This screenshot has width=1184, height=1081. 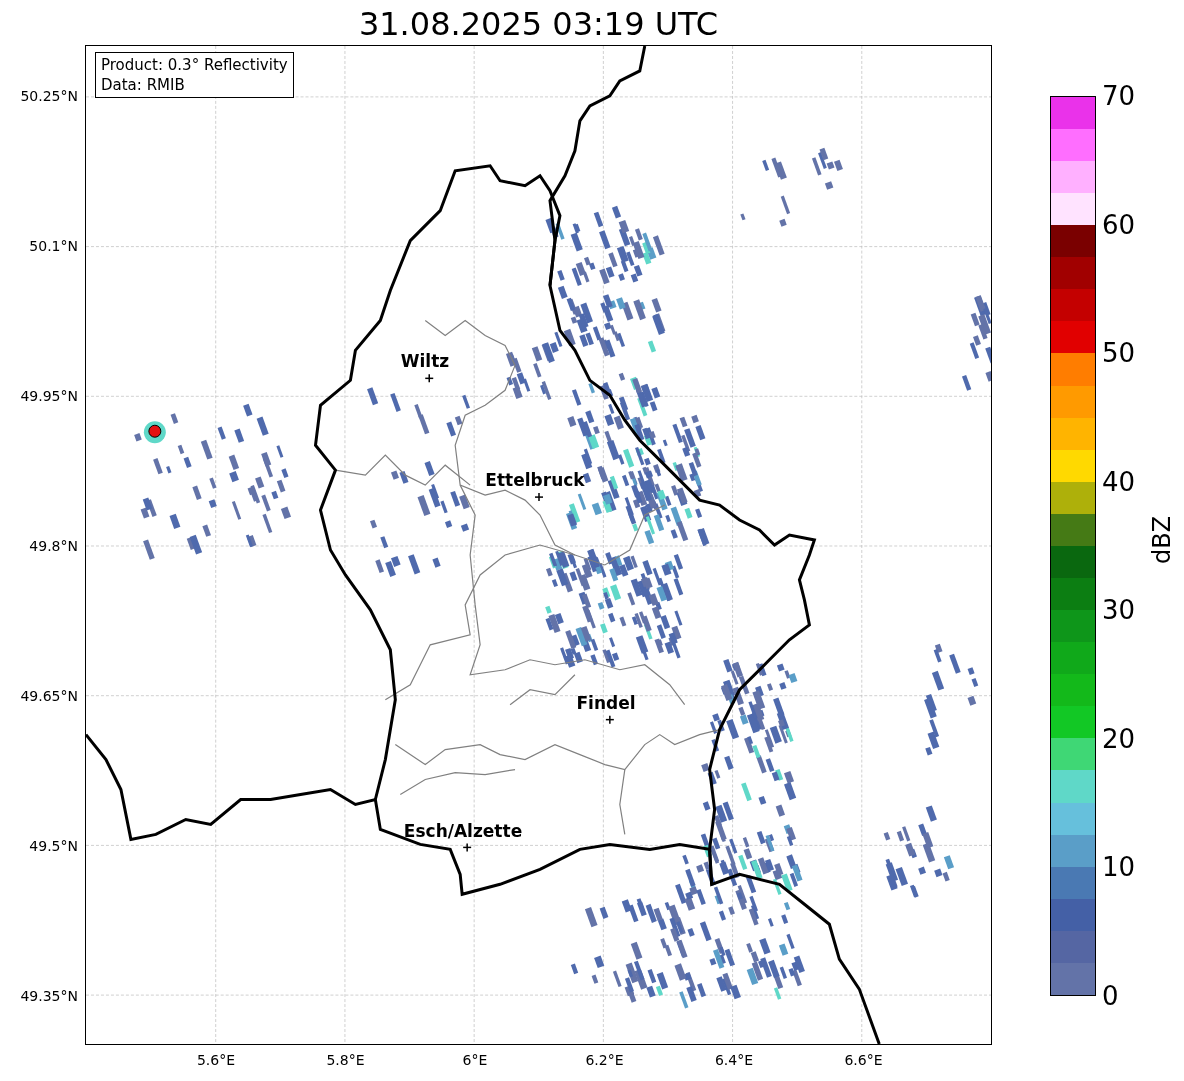 I want to click on axis-tick-label: 49.35°N, so click(x=49, y=996).